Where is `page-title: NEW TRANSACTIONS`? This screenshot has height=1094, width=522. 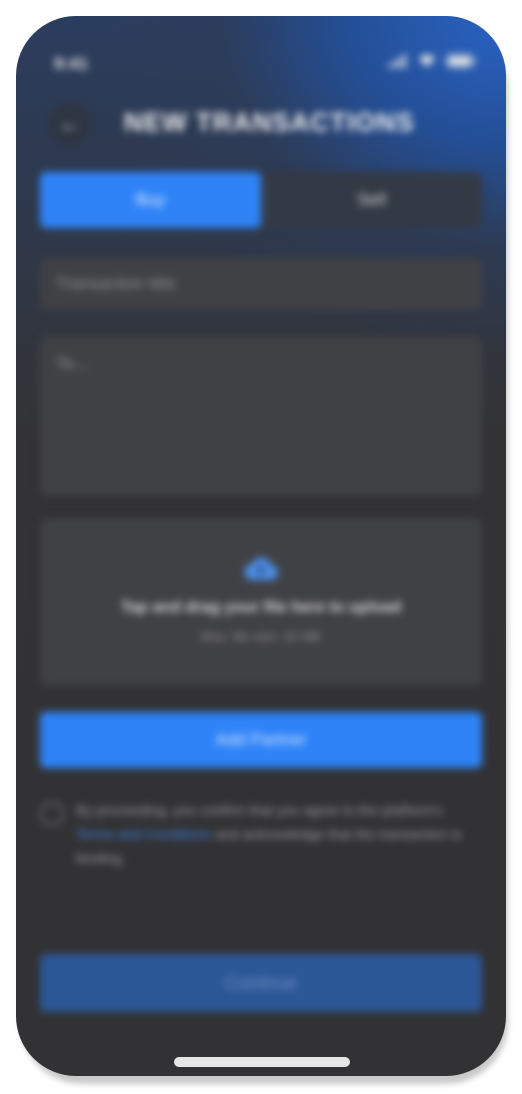 page-title: NEW TRANSACTIONS is located at coordinates (269, 122).